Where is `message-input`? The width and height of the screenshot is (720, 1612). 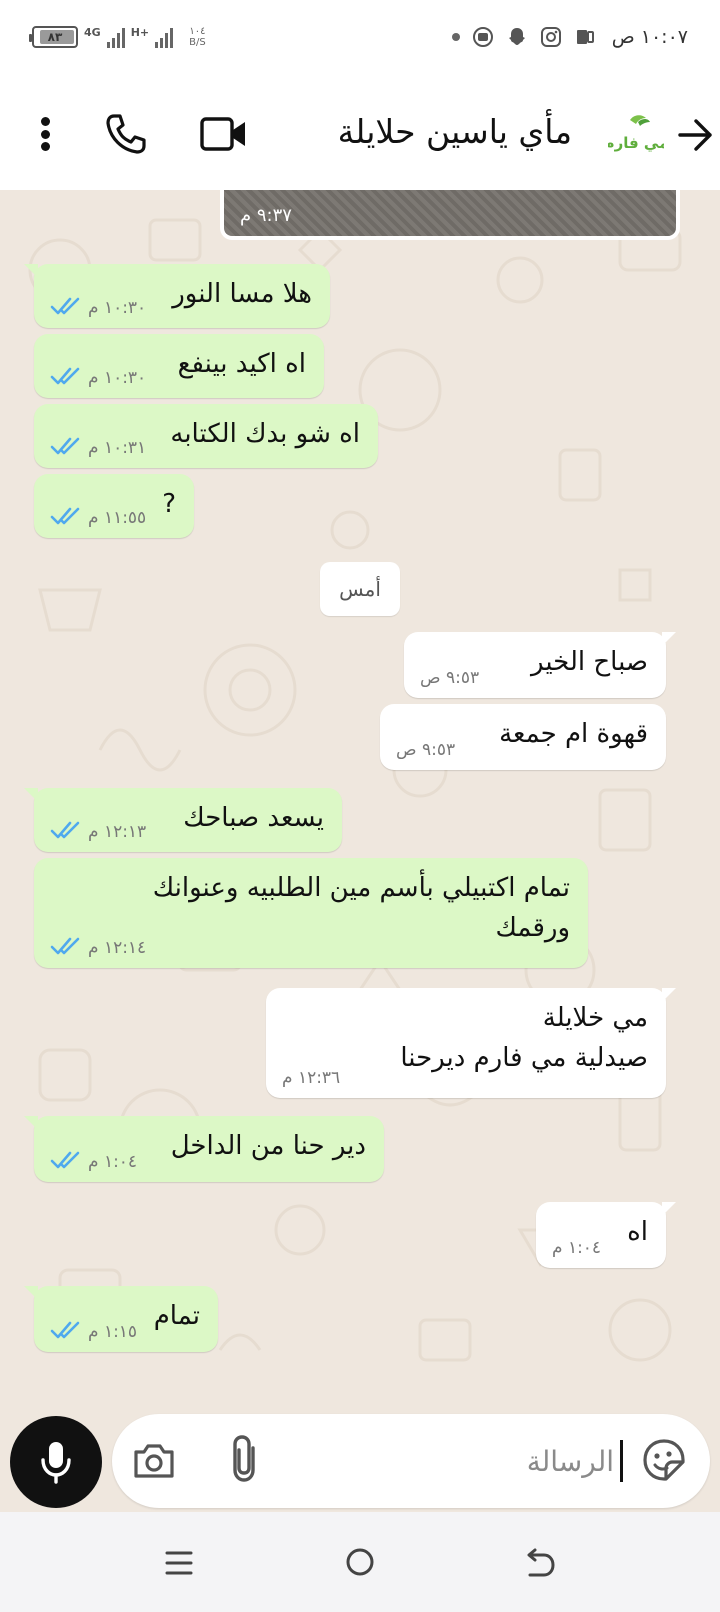
message-input is located at coordinates (483, 1461).